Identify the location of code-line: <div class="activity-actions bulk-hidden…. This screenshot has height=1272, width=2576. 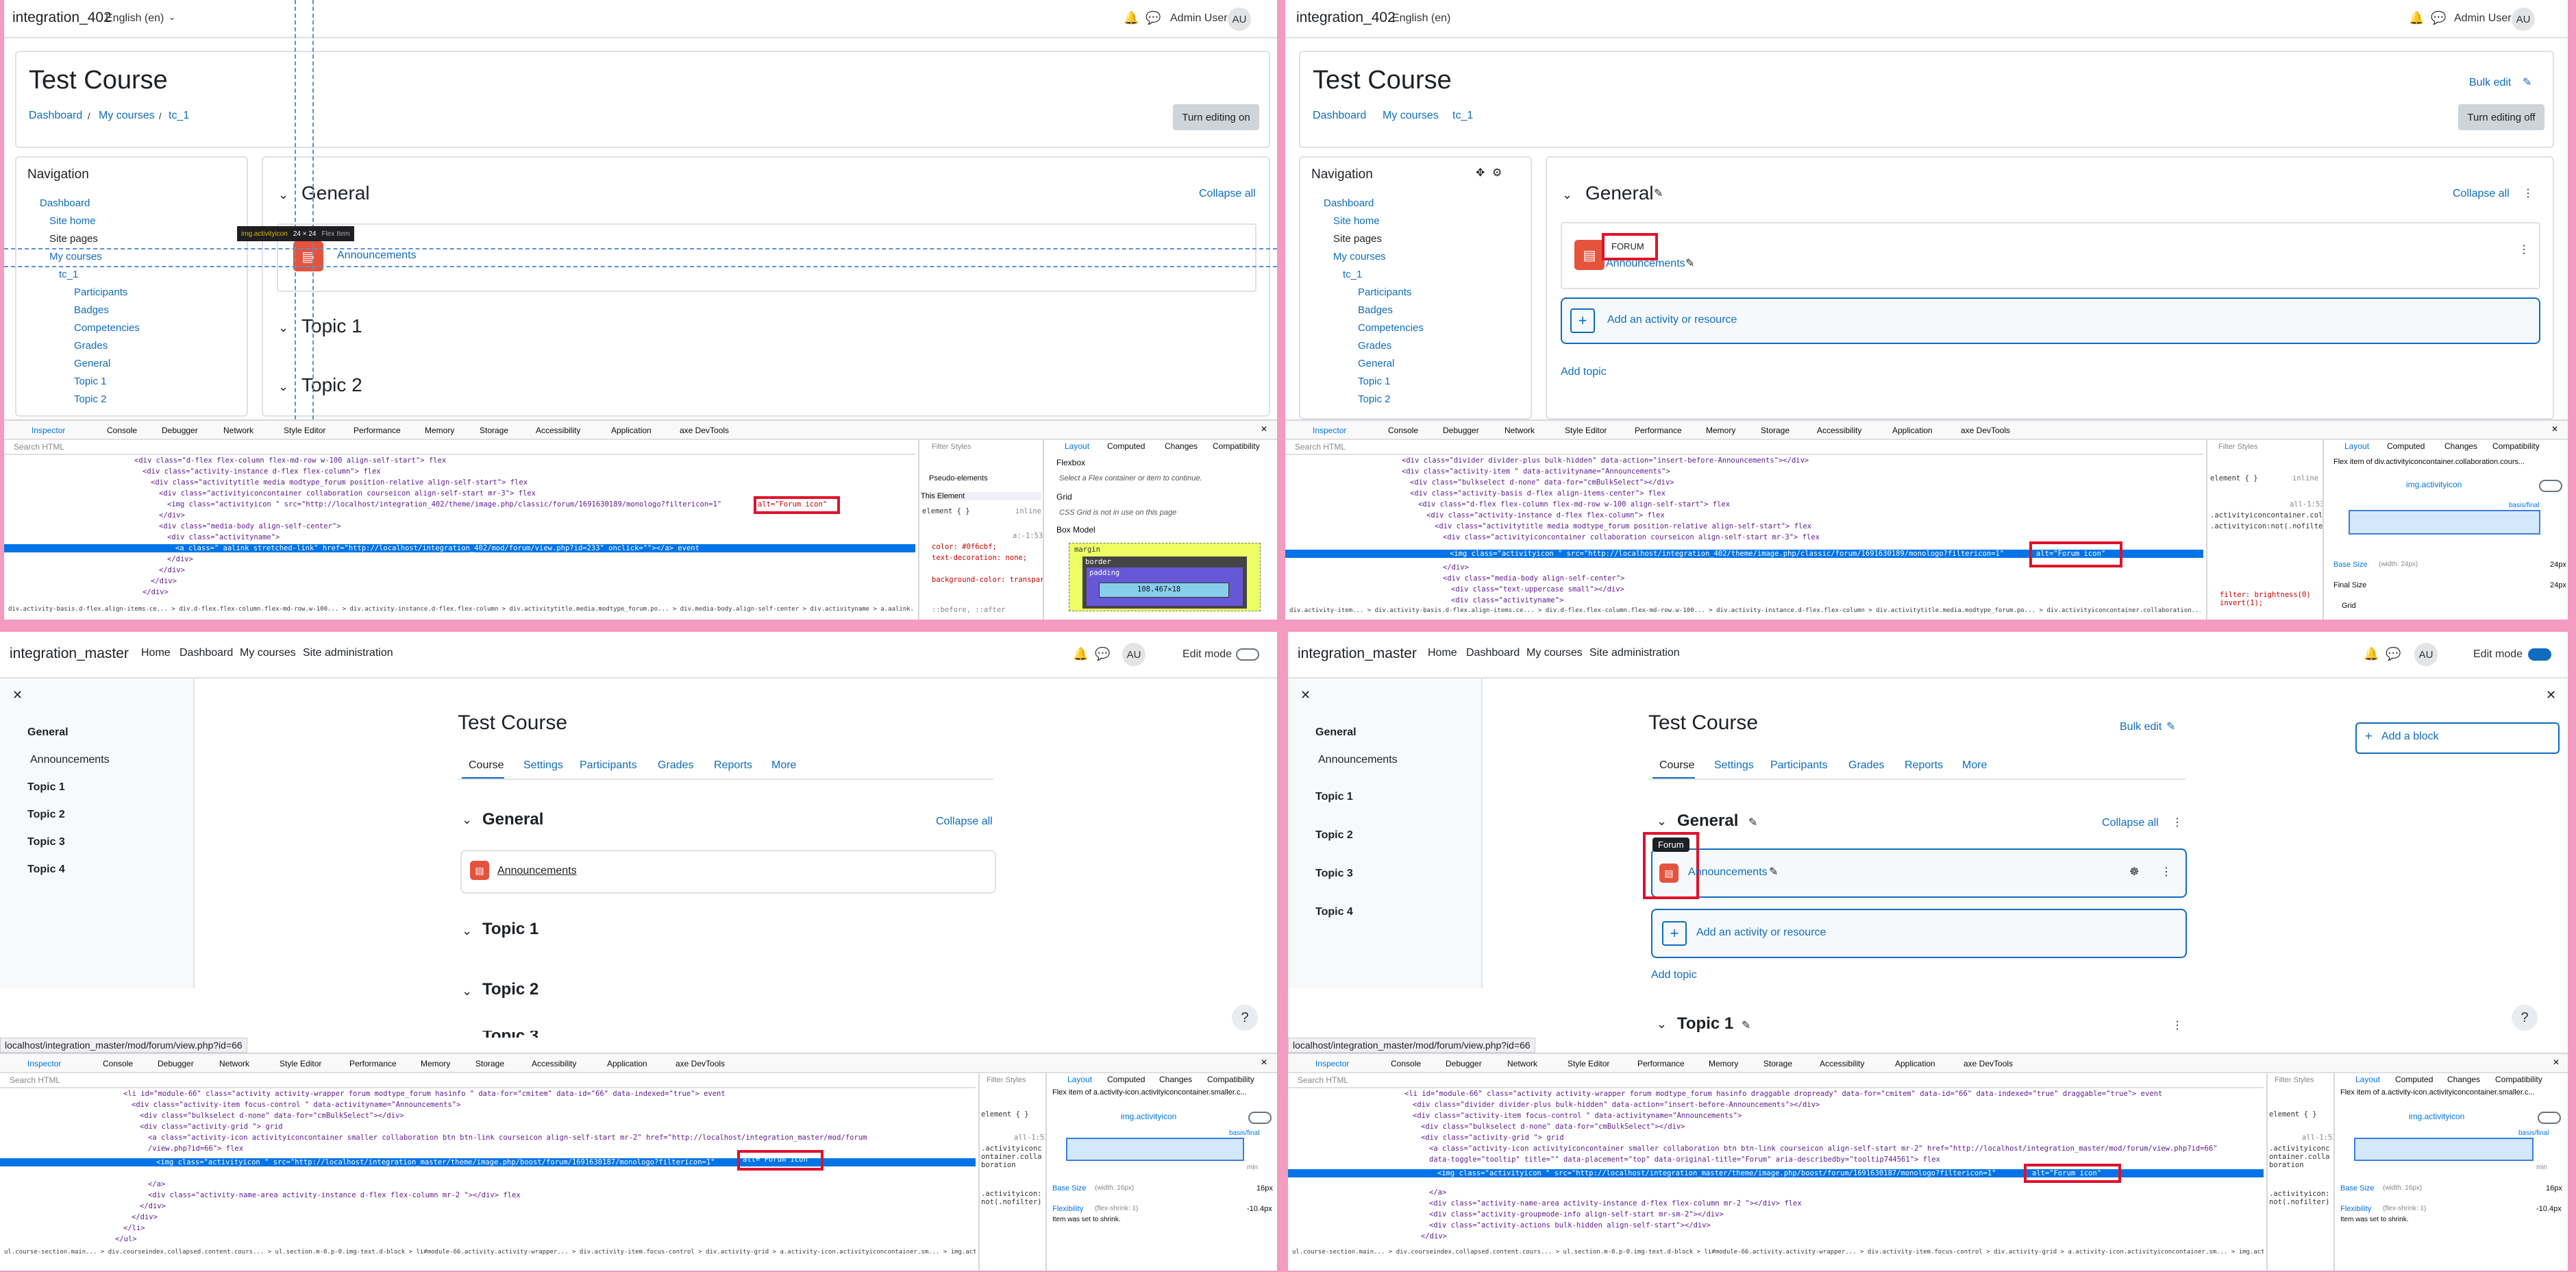
(1570, 1225).